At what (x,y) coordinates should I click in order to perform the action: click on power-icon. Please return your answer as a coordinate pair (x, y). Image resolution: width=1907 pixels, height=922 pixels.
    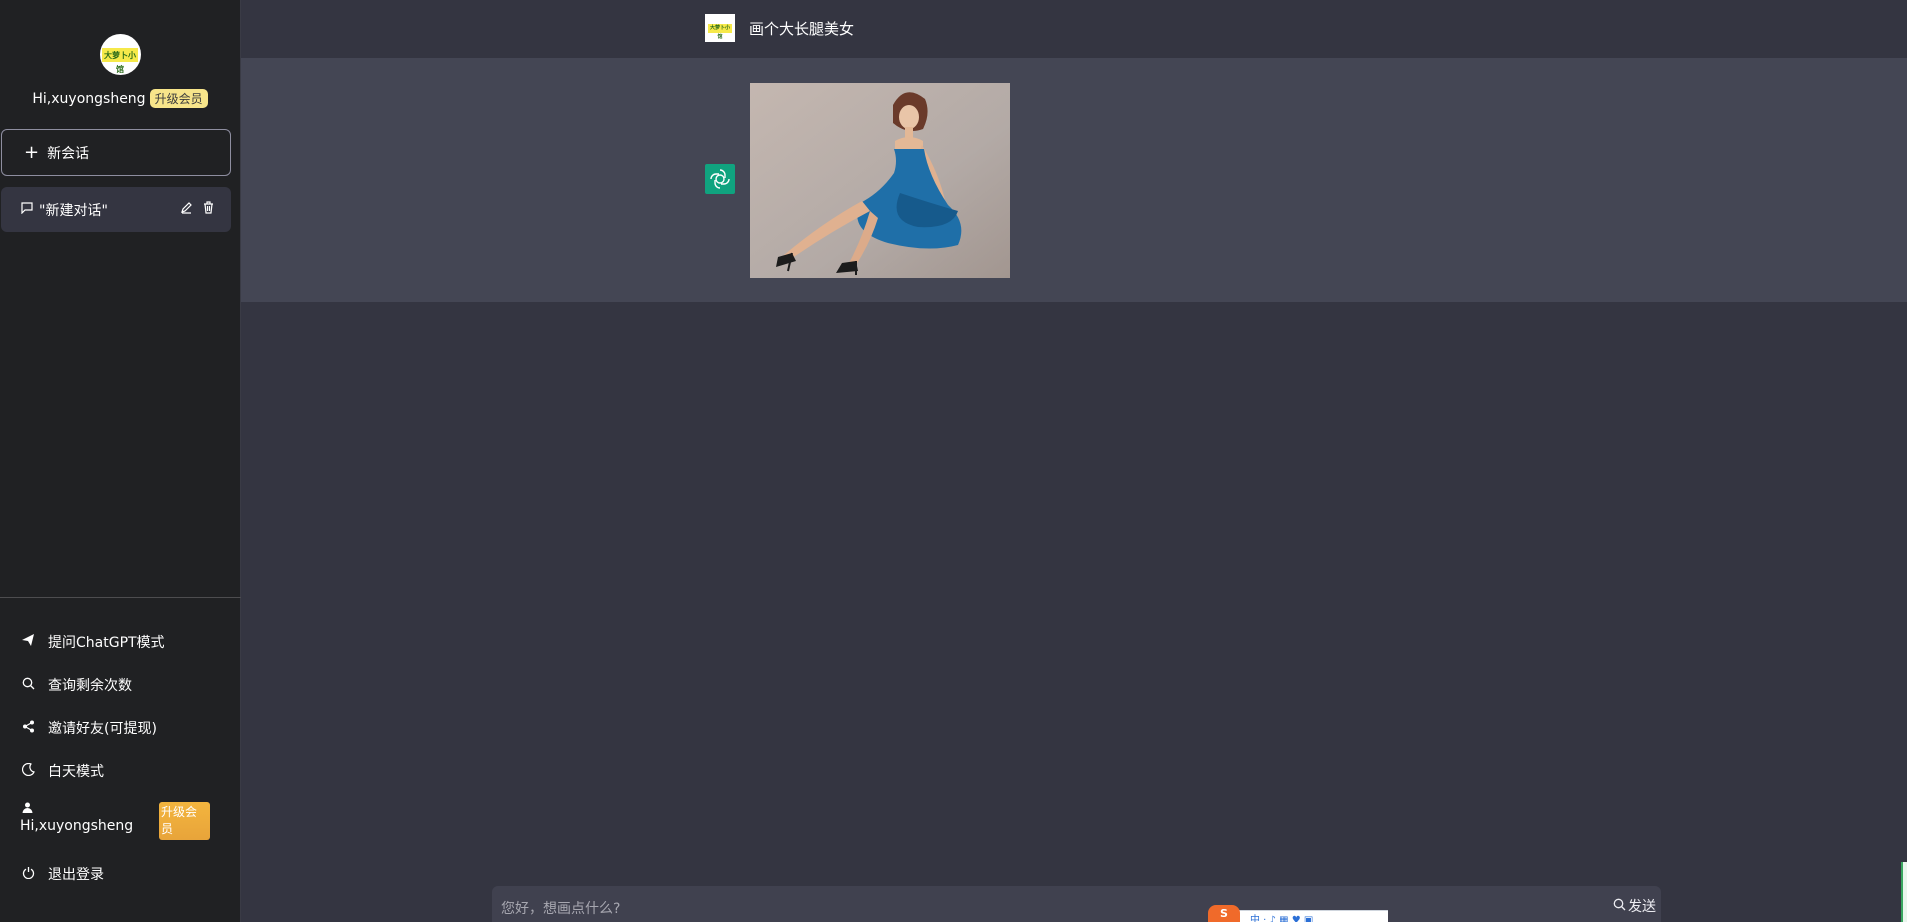
    Looking at the image, I should click on (28, 874).